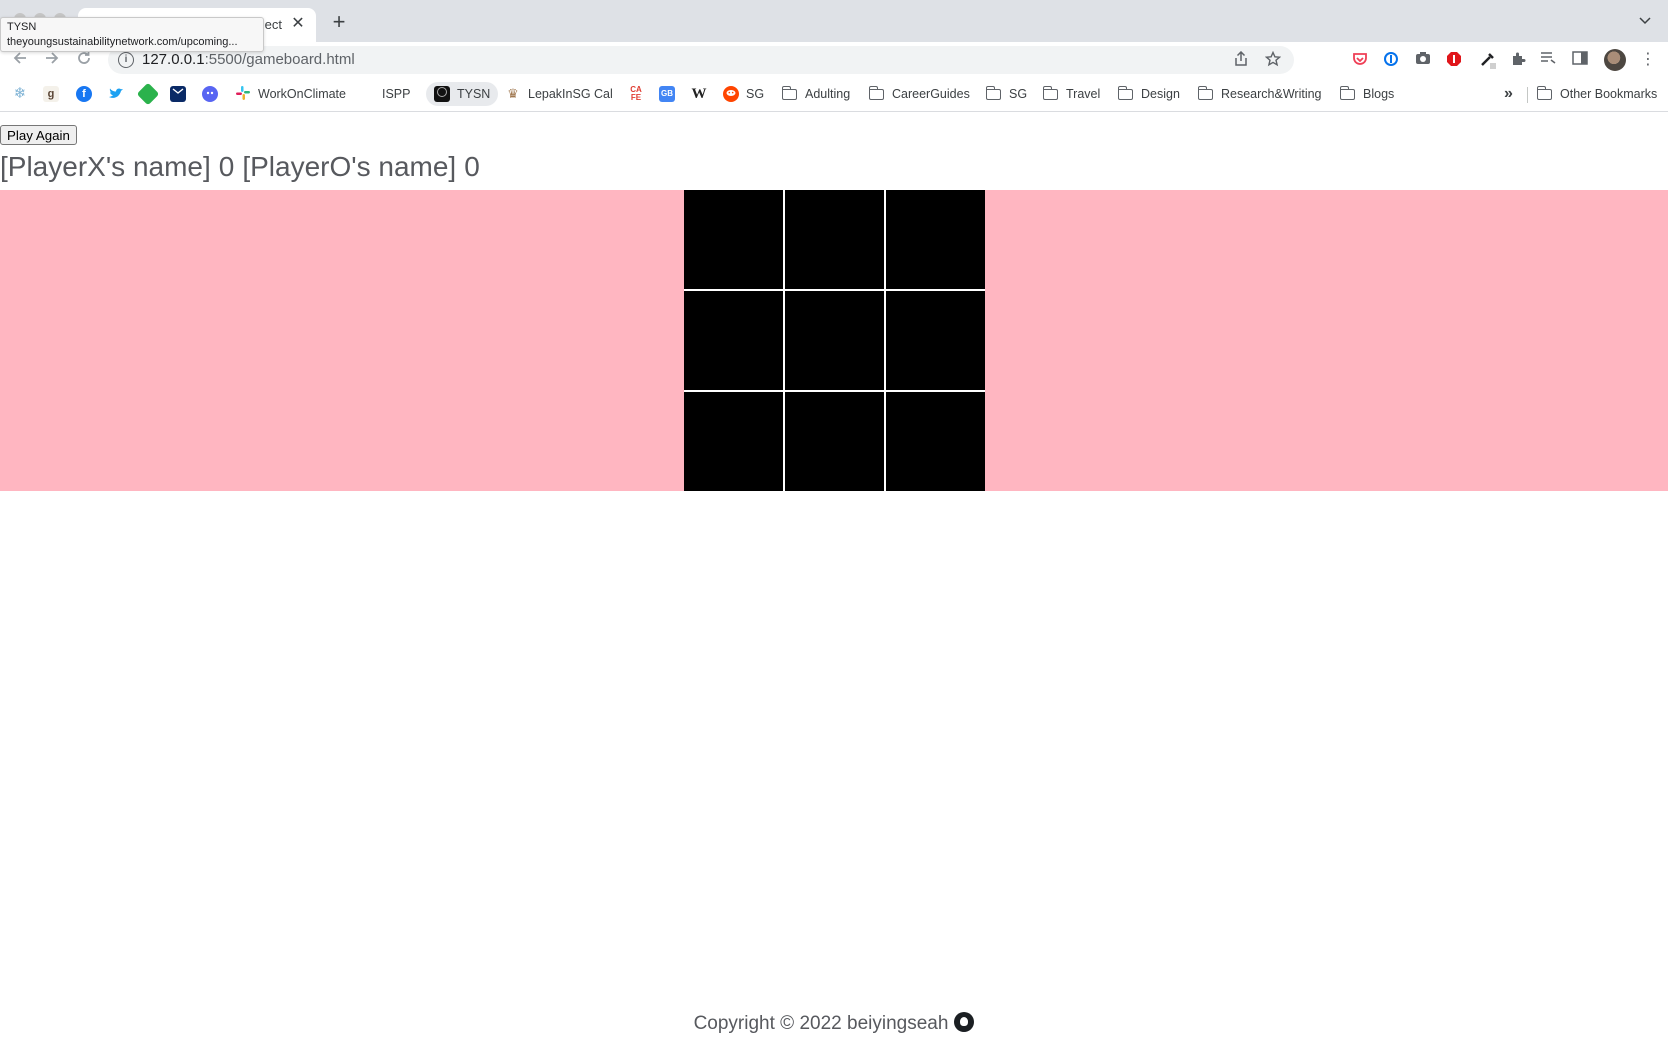 This screenshot has width=1668, height=1050. What do you see at coordinates (931, 94) in the screenshot?
I see `bookmark-label: CareerGuides` at bounding box center [931, 94].